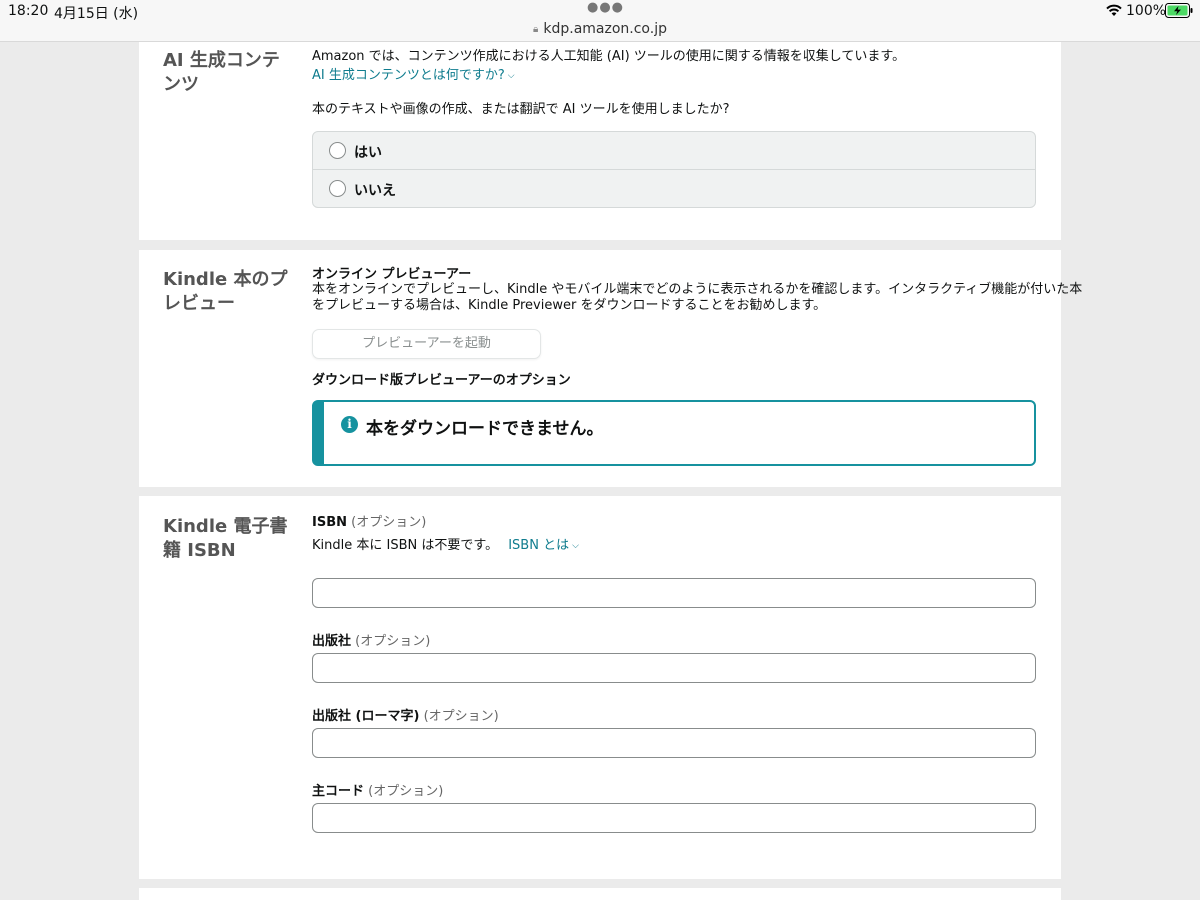 The width and height of the screenshot is (1200, 900). I want to click on isbn-note-row: Kindle 本に ISBN は不要です。 ISBN とは ⌵, so click(445, 546).